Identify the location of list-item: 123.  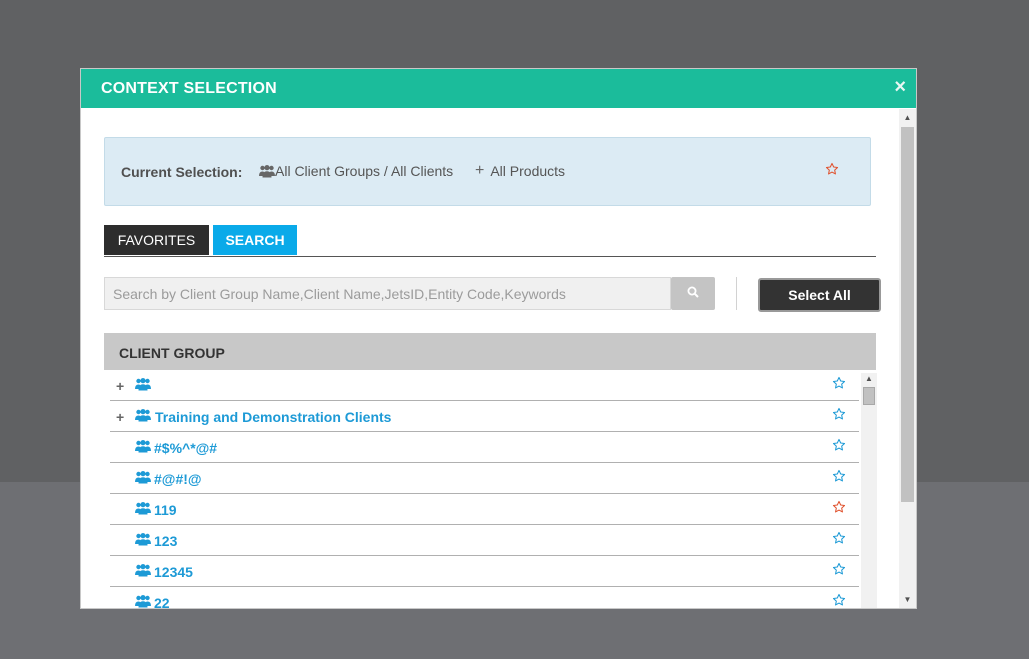
(484, 540).